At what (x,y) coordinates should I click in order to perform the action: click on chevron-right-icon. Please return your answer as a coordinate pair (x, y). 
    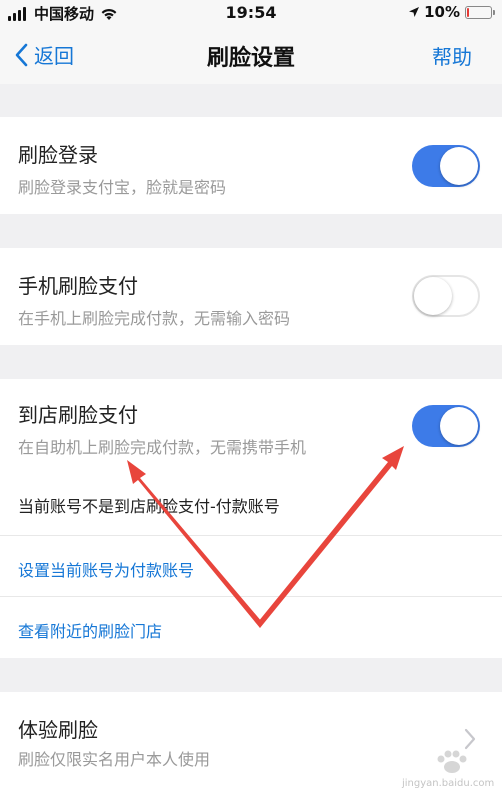
    Looking at the image, I should click on (470, 739).